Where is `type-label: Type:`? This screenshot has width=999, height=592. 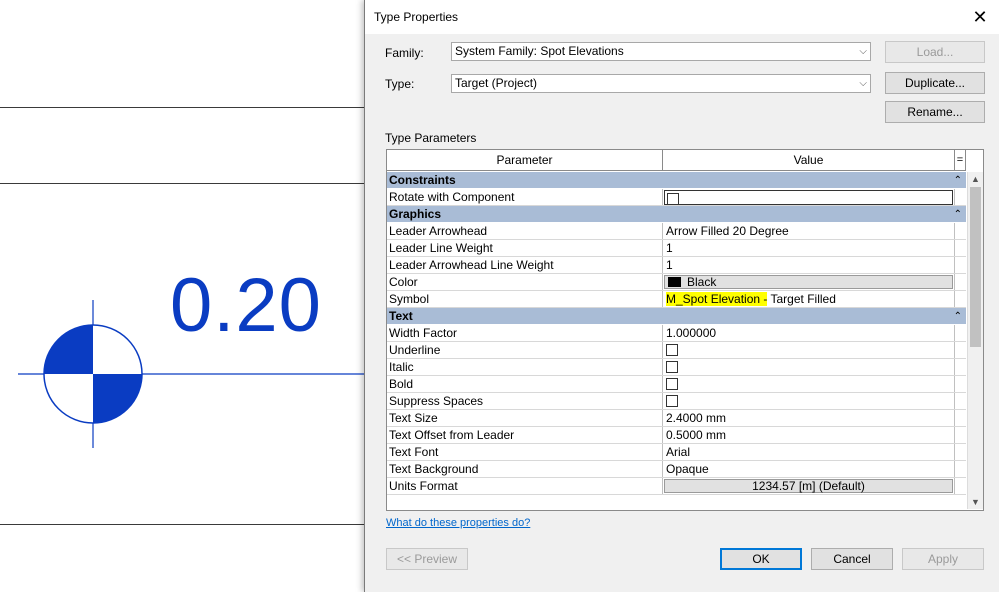 type-label: Type: is located at coordinates (400, 84).